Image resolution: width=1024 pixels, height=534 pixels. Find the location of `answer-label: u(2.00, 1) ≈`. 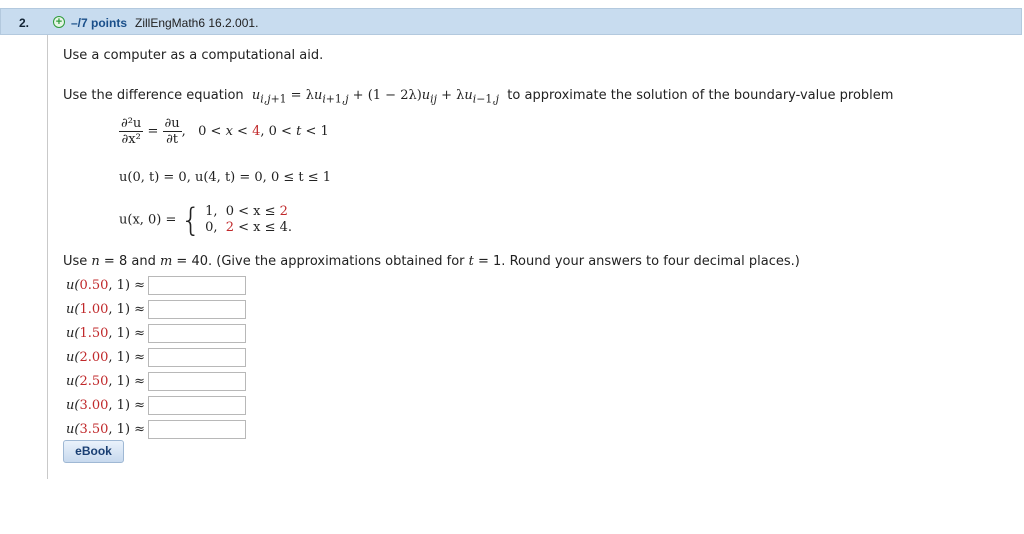

answer-label: u(2.00, 1) ≈ is located at coordinates (106, 357).